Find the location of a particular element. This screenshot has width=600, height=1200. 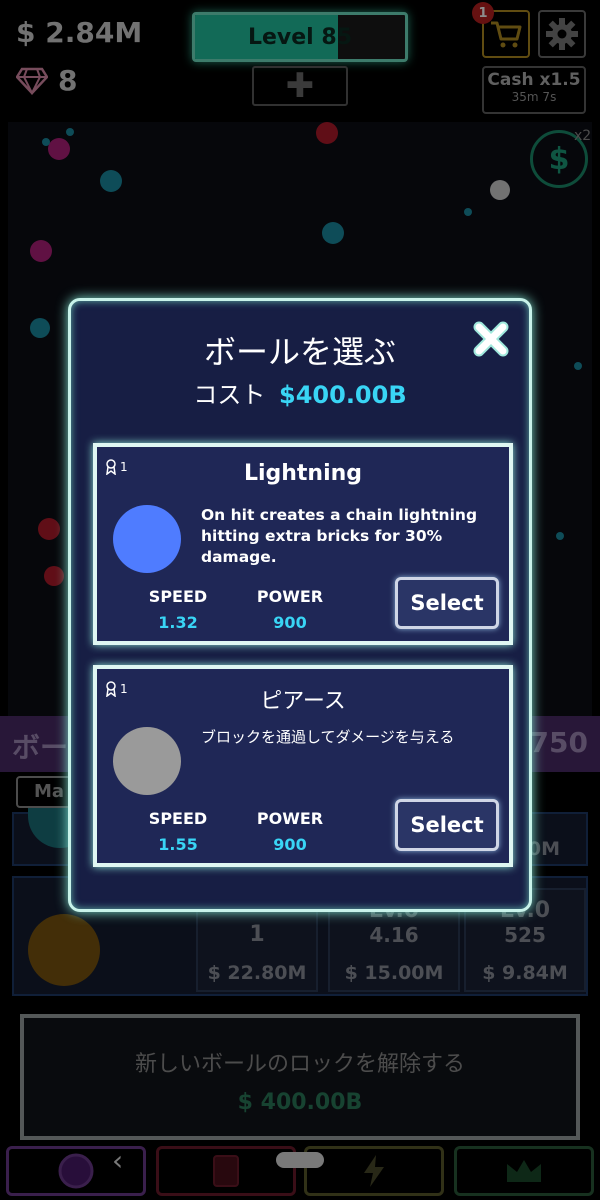

close-button is located at coordinates (491, 339).